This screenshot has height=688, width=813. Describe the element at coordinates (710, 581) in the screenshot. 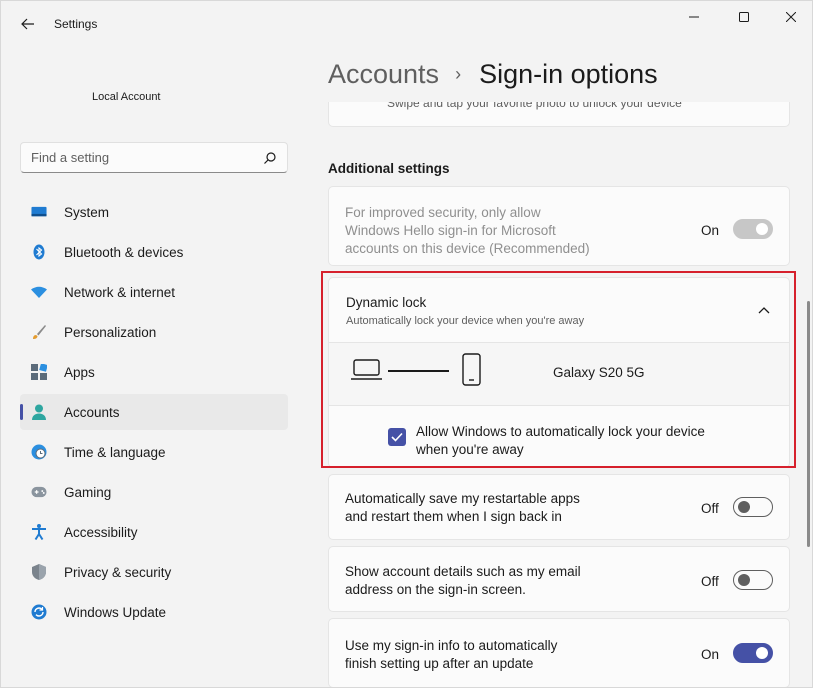

I see `account-details-state: Off` at that location.